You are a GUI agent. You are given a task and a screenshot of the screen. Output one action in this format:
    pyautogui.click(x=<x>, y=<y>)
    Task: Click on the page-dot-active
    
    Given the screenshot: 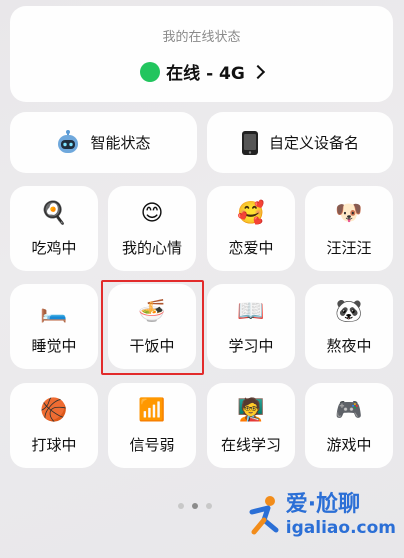 What is the action you would take?
    pyautogui.click(x=195, y=506)
    